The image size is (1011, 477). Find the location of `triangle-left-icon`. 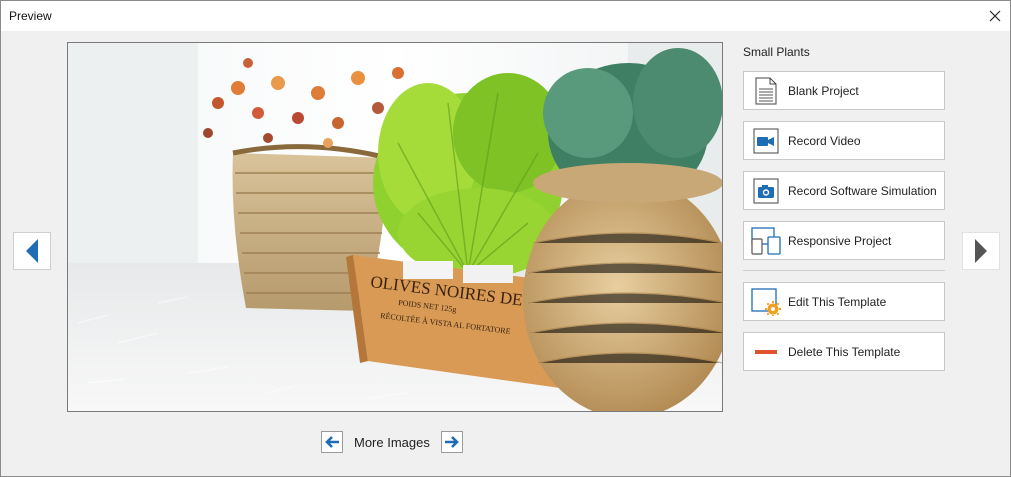

triangle-left-icon is located at coordinates (32, 251).